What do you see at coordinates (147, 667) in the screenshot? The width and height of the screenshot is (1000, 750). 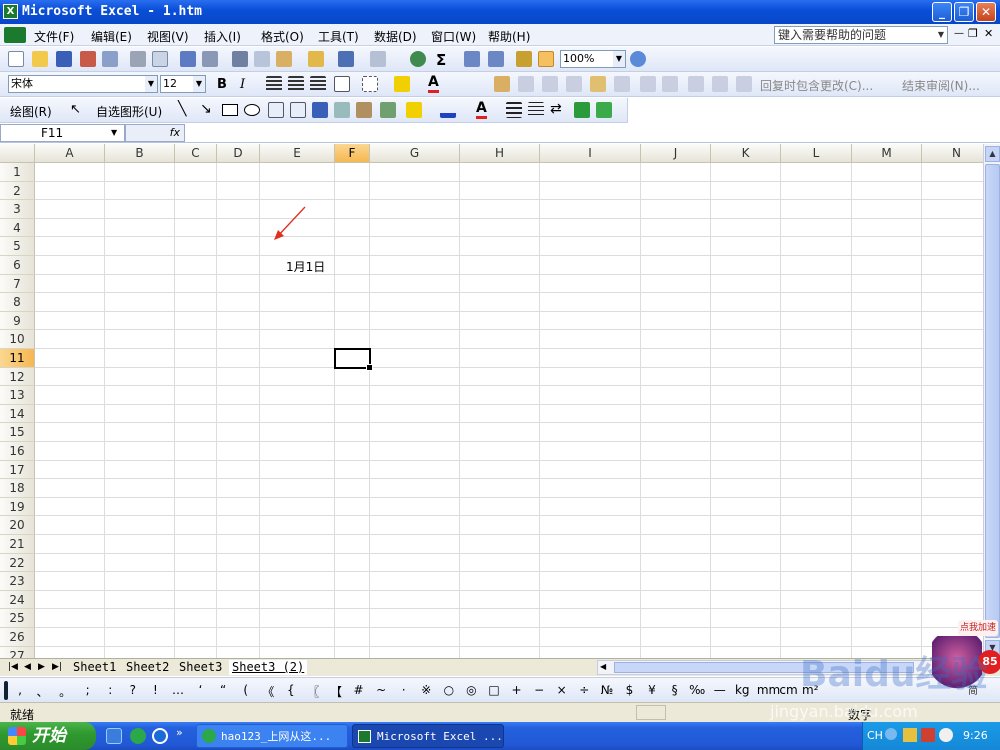 I see `sheet-tab-2: Sheet2` at bounding box center [147, 667].